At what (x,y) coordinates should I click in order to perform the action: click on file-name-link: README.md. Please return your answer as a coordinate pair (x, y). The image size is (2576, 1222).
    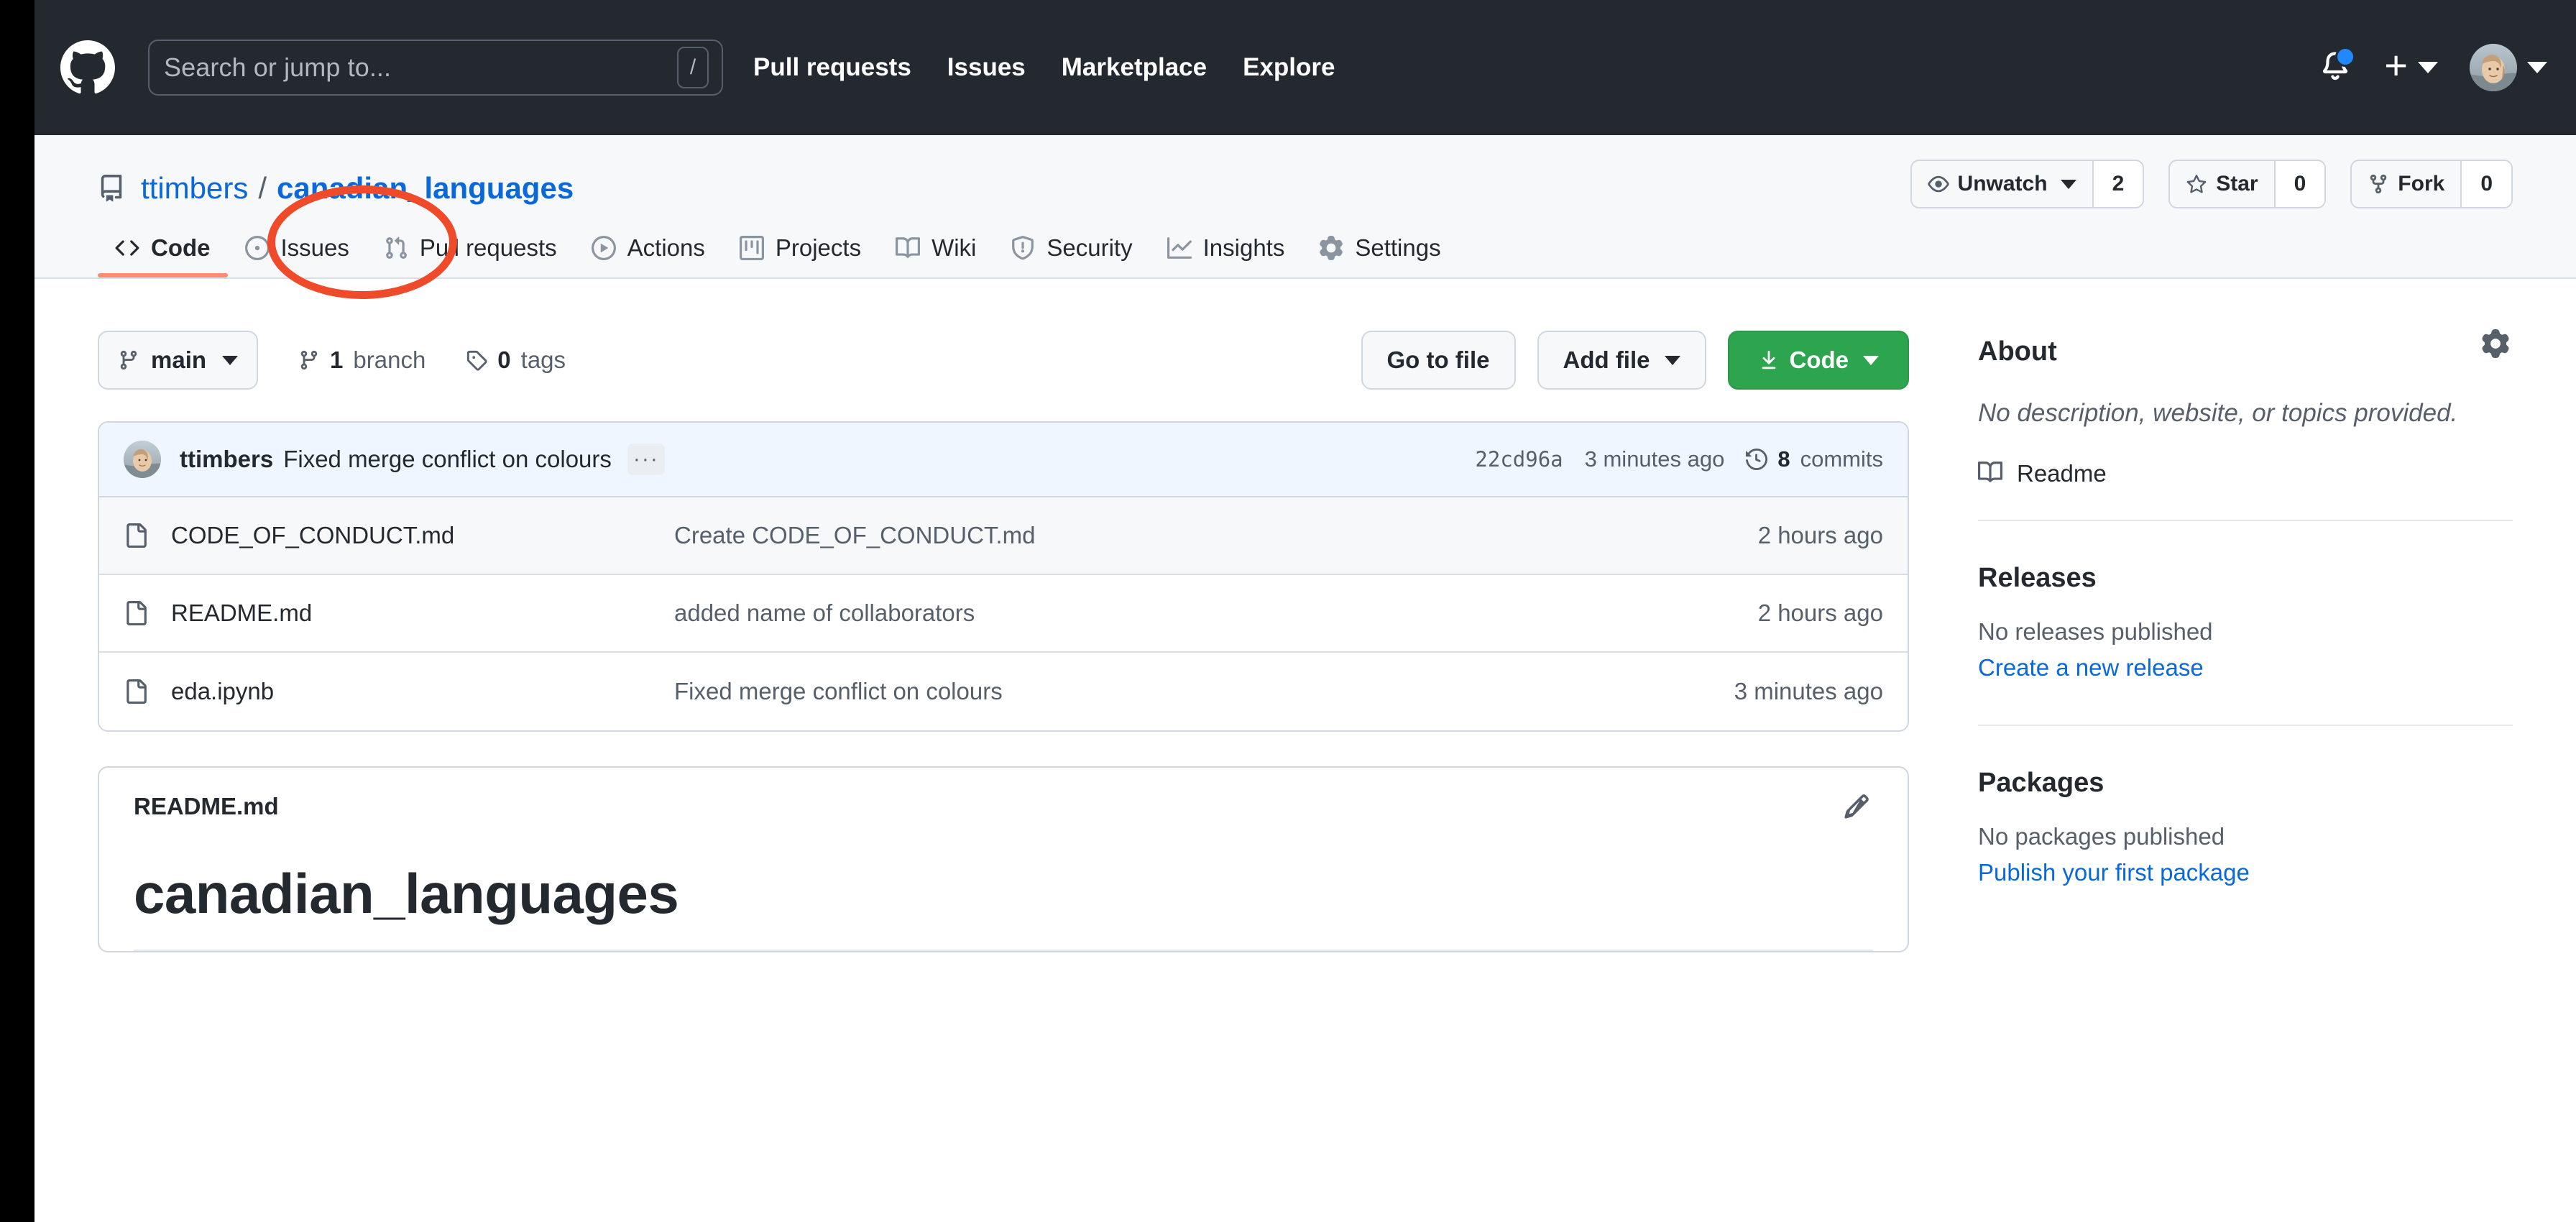
    Looking at the image, I should click on (422, 613).